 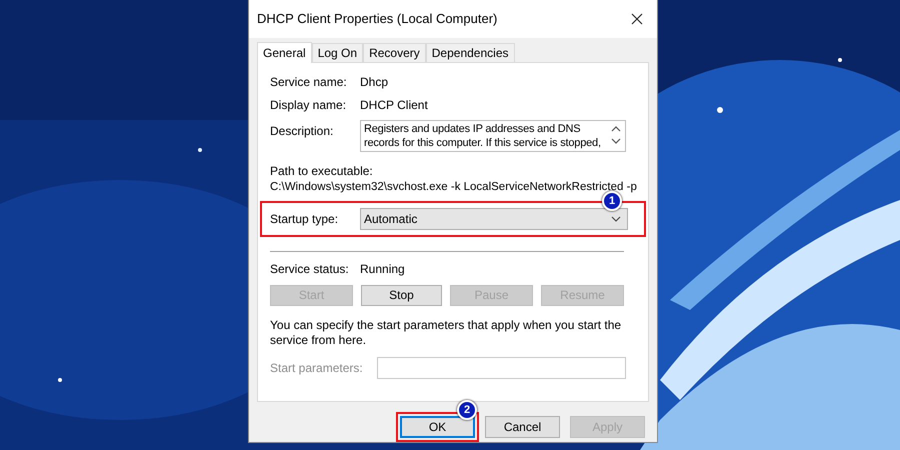 I want to click on field-label: Start parameters:, so click(x=317, y=367).